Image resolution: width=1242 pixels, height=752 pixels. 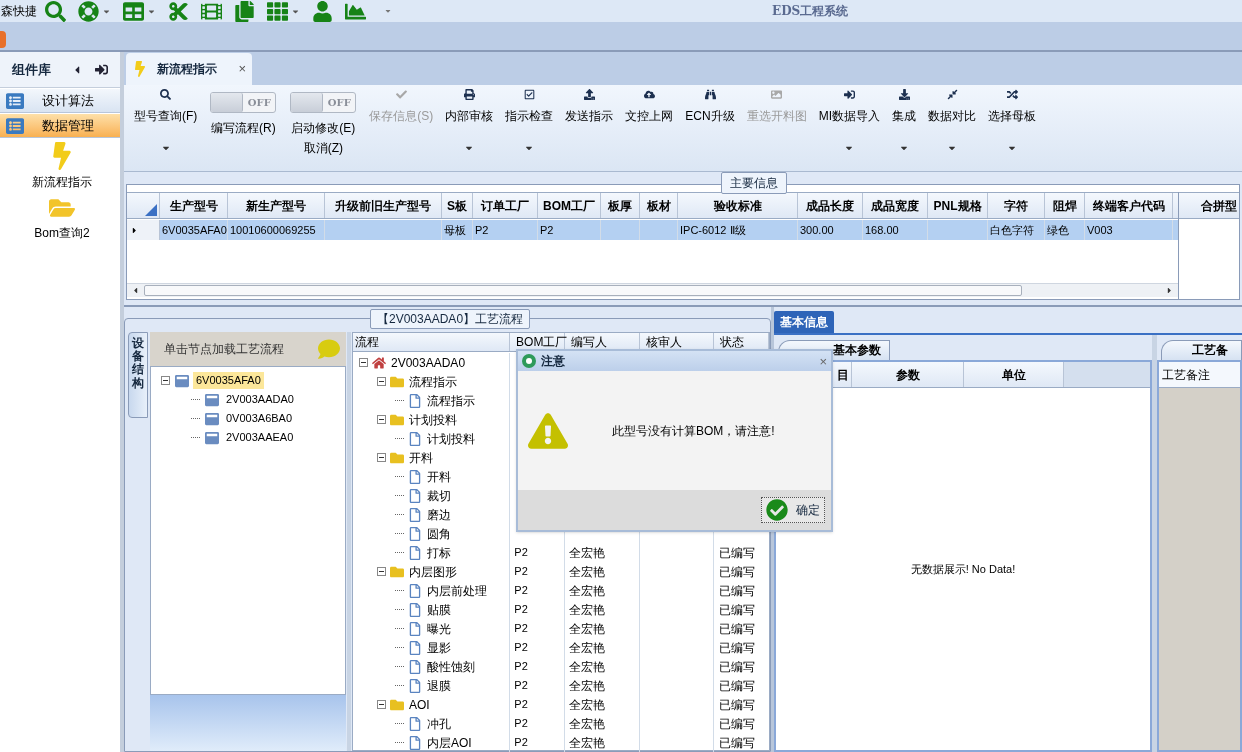 What do you see at coordinates (589, 120) in the screenshot?
I see `ribbon-button: 发送指示` at bounding box center [589, 120].